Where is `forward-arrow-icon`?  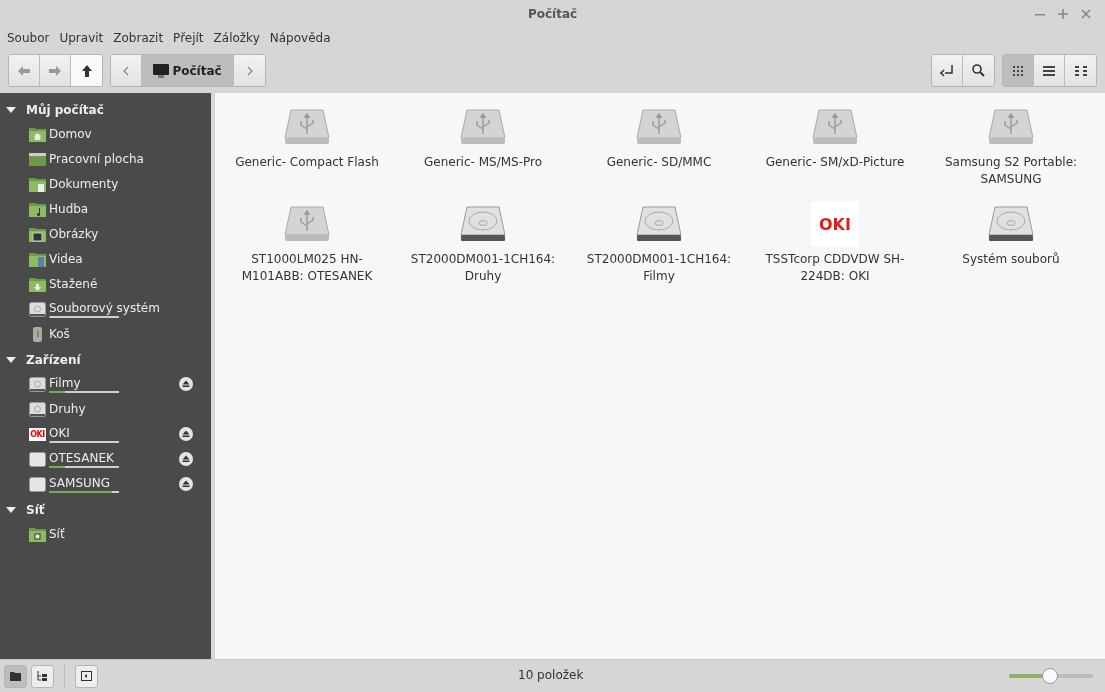
forward-arrow-icon is located at coordinates (55, 70).